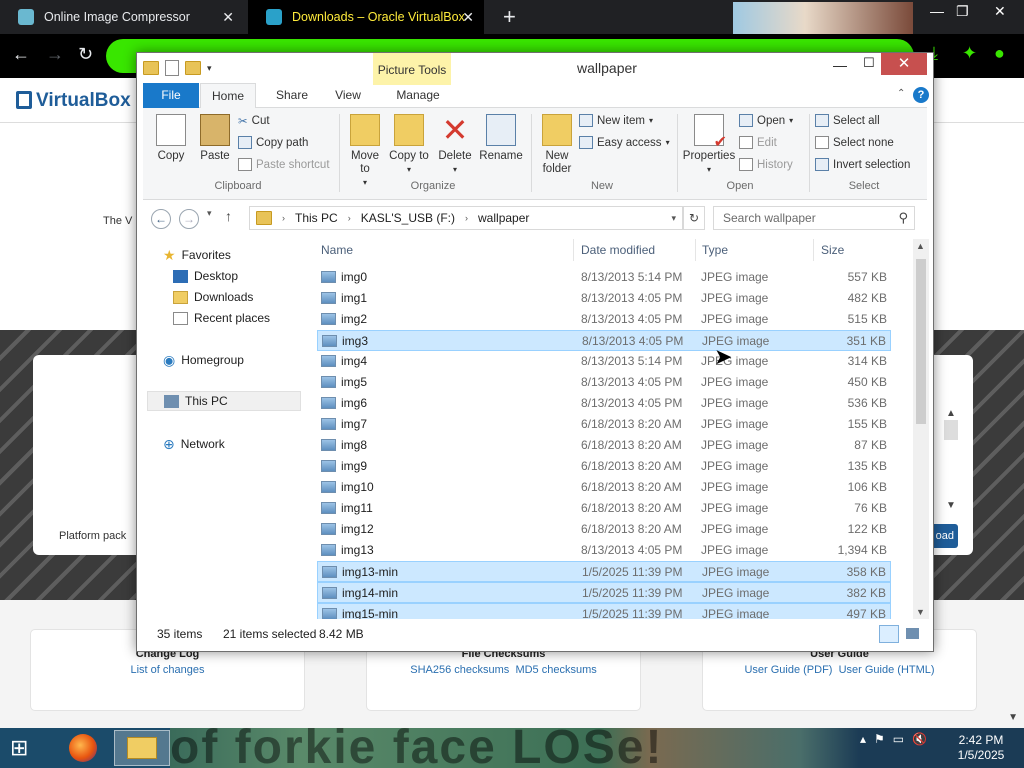  I want to click on reload-icon: ↻, so click(85, 54).